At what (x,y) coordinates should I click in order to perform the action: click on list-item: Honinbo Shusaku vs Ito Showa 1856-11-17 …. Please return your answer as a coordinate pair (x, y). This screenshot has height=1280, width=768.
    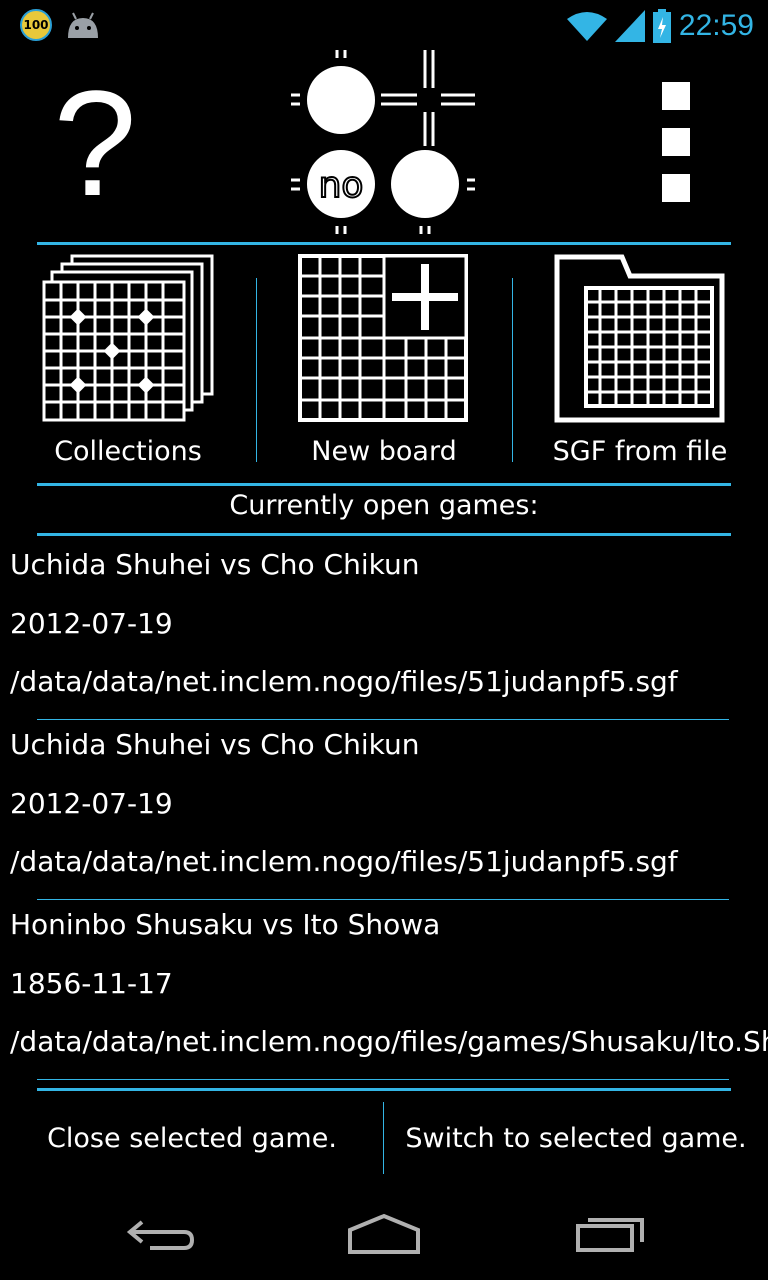
    Looking at the image, I should click on (384, 990).